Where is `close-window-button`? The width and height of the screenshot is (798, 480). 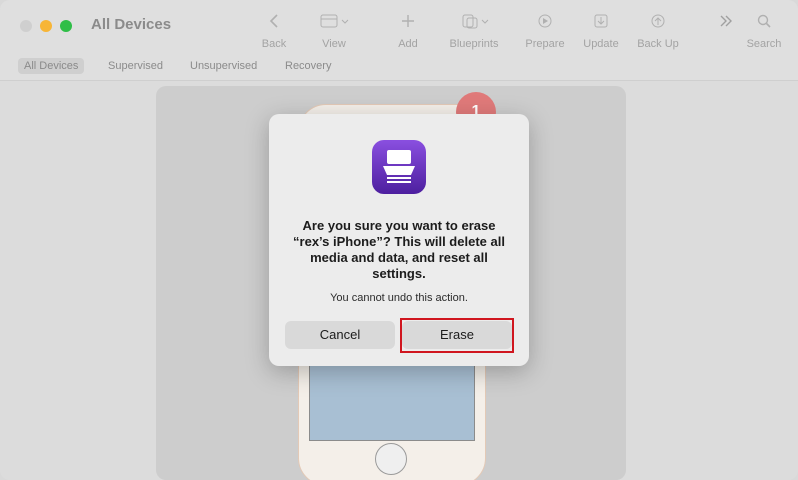 close-window-button is located at coordinates (26, 26).